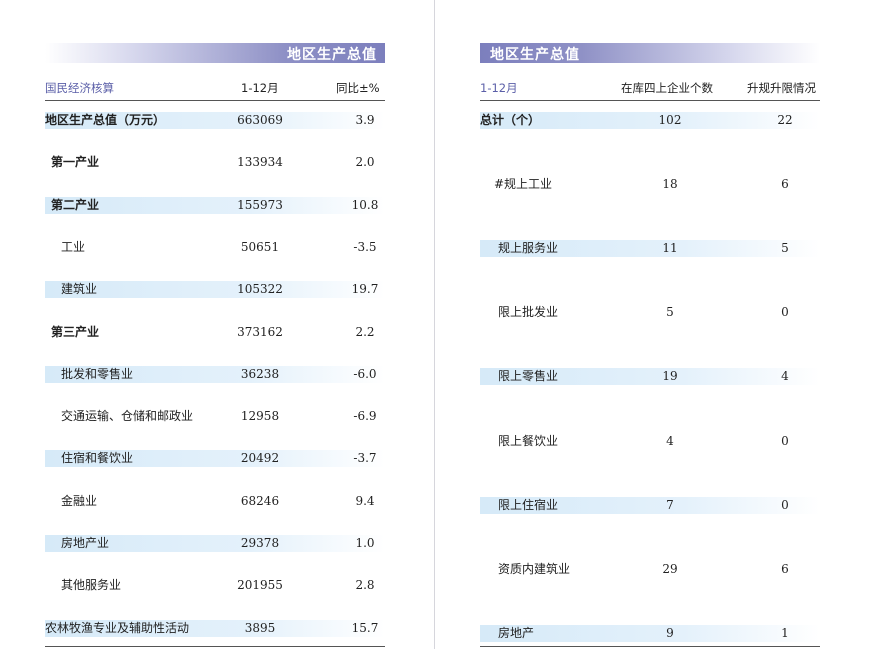 This screenshot has width=870, height=649. Describe the element at coordinates (528, 248) in the screenshot. I see `row-label: 规上服务业` at that location.